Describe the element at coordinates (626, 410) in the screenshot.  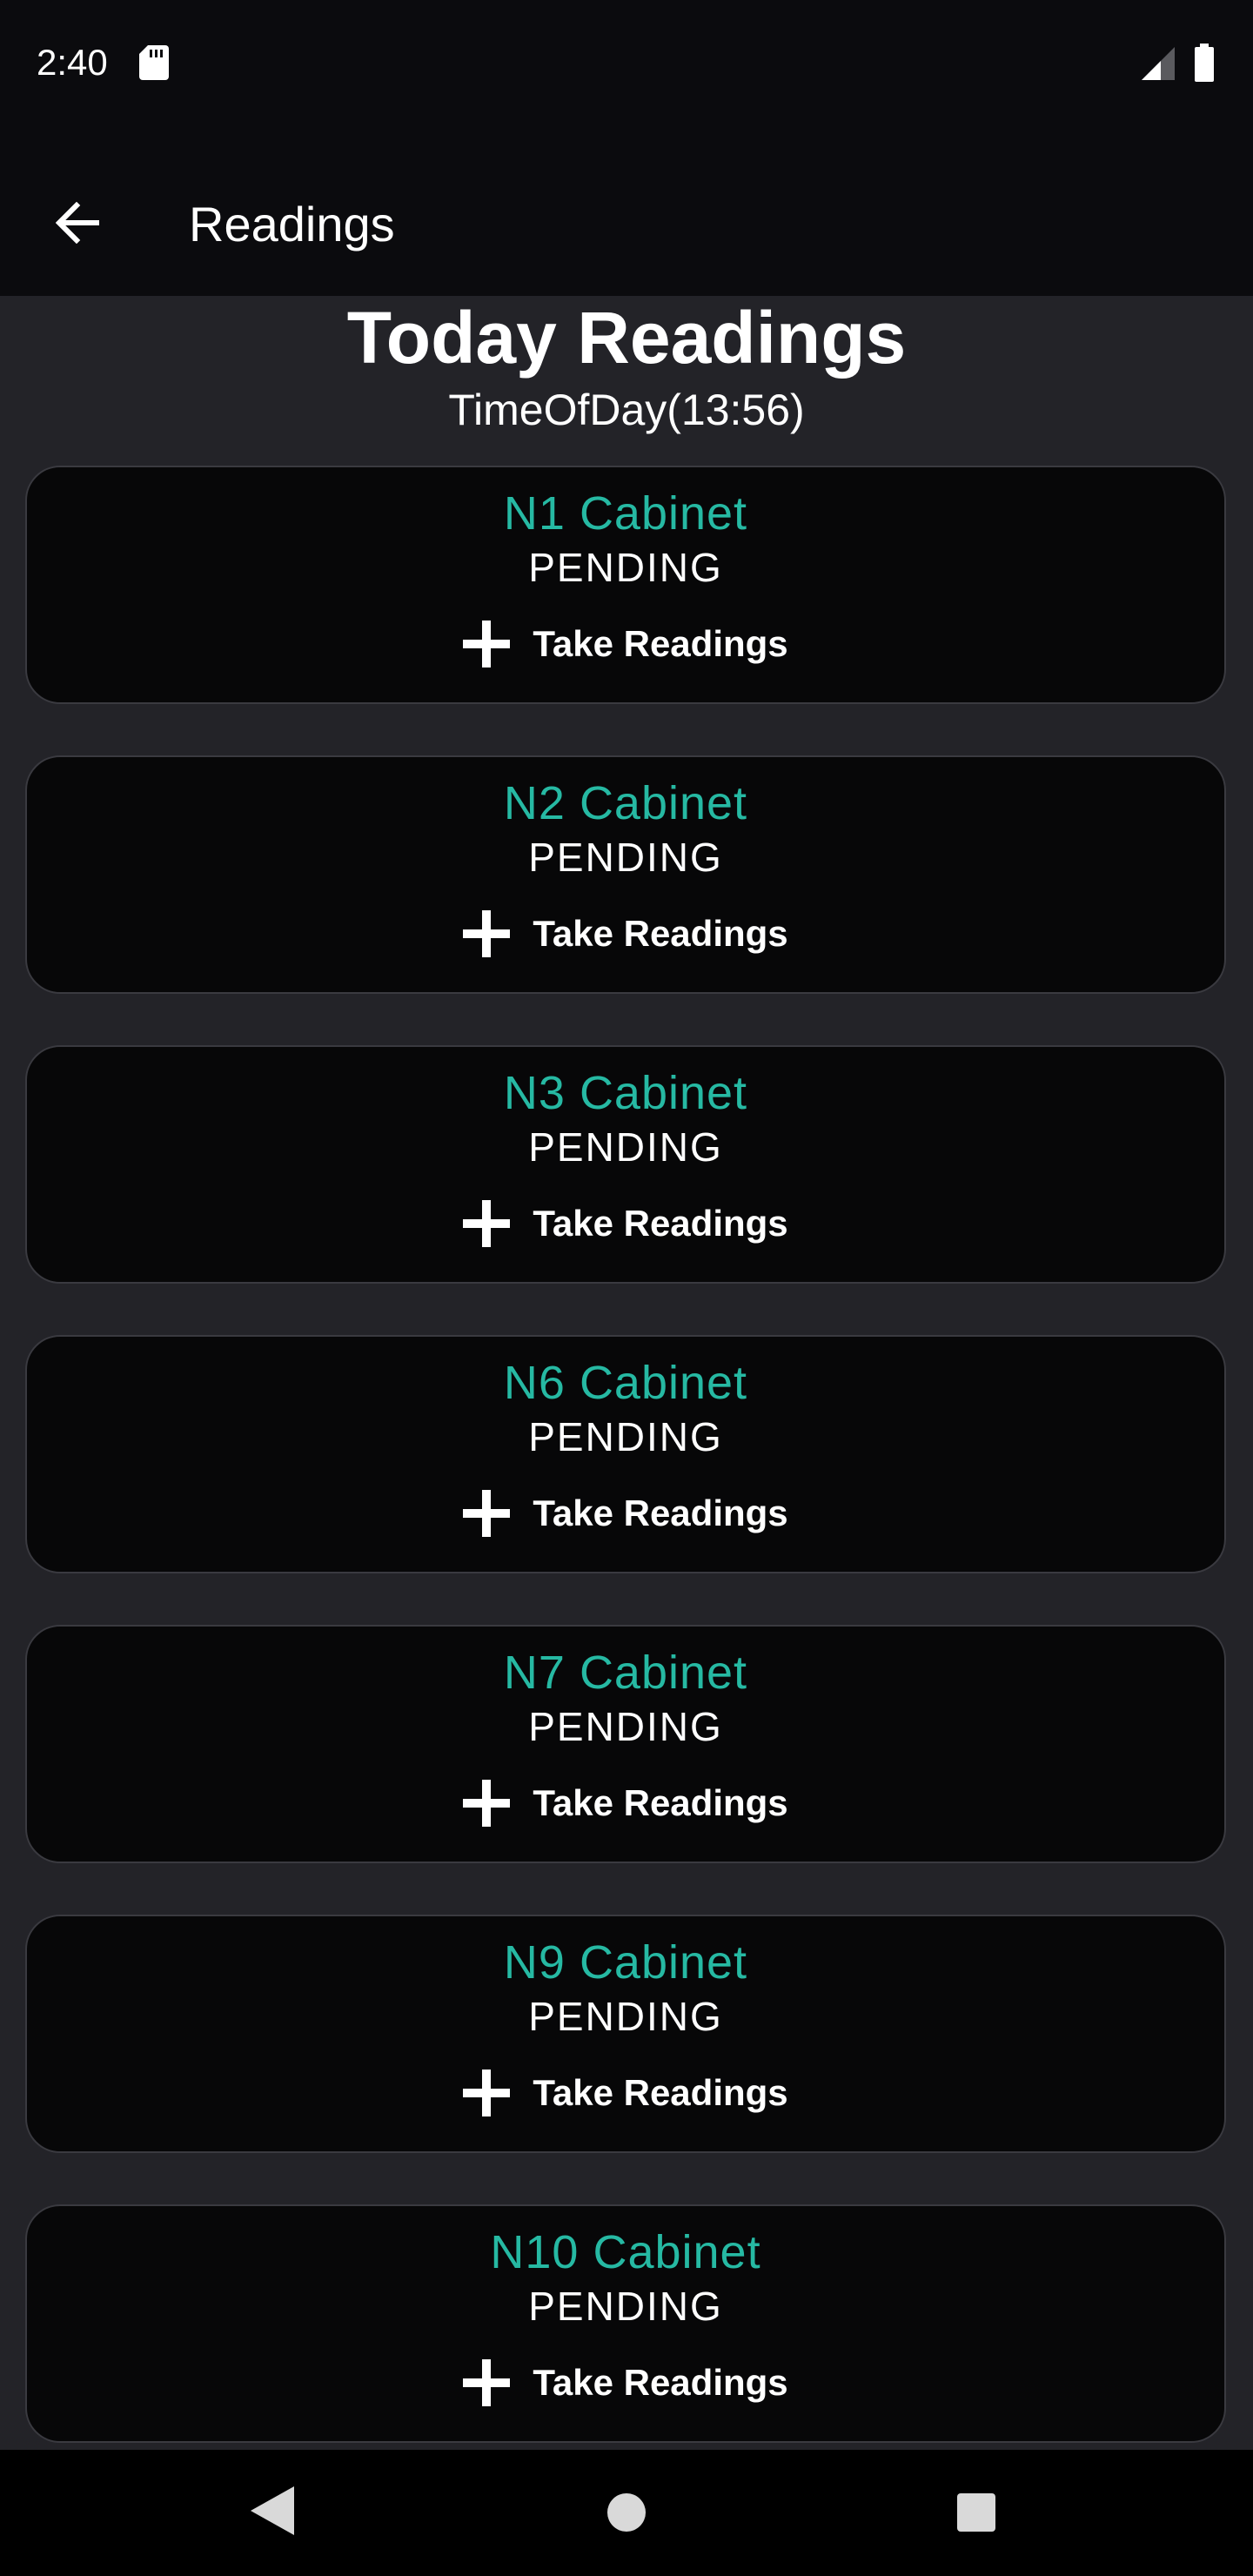
I see `time-of-day-subtitle: TimeOfDay(13:56)` at that location.